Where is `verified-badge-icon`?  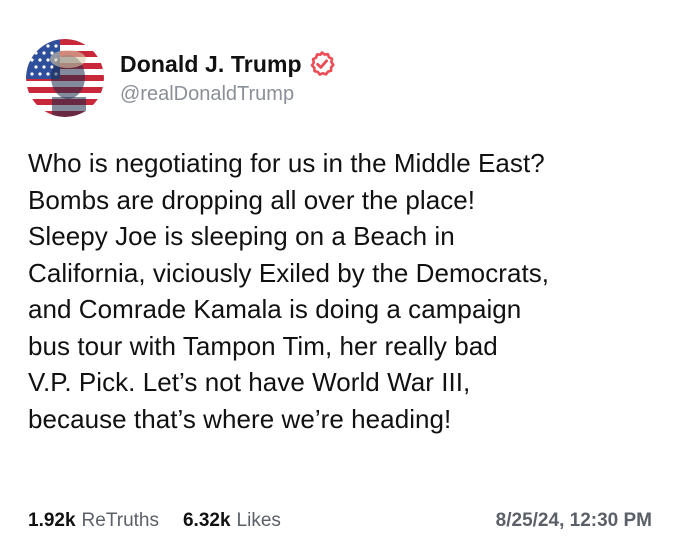
verified-badge-icon is located at coordinates (322, 64).